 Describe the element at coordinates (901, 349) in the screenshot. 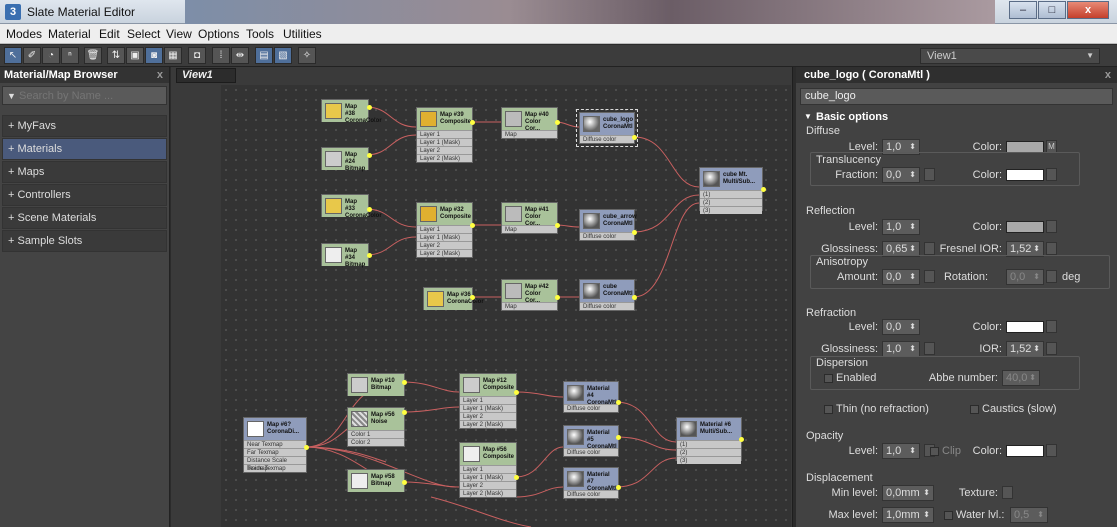

I see `refraction-gloss-spinner: 1,0 ⬍` at that location.